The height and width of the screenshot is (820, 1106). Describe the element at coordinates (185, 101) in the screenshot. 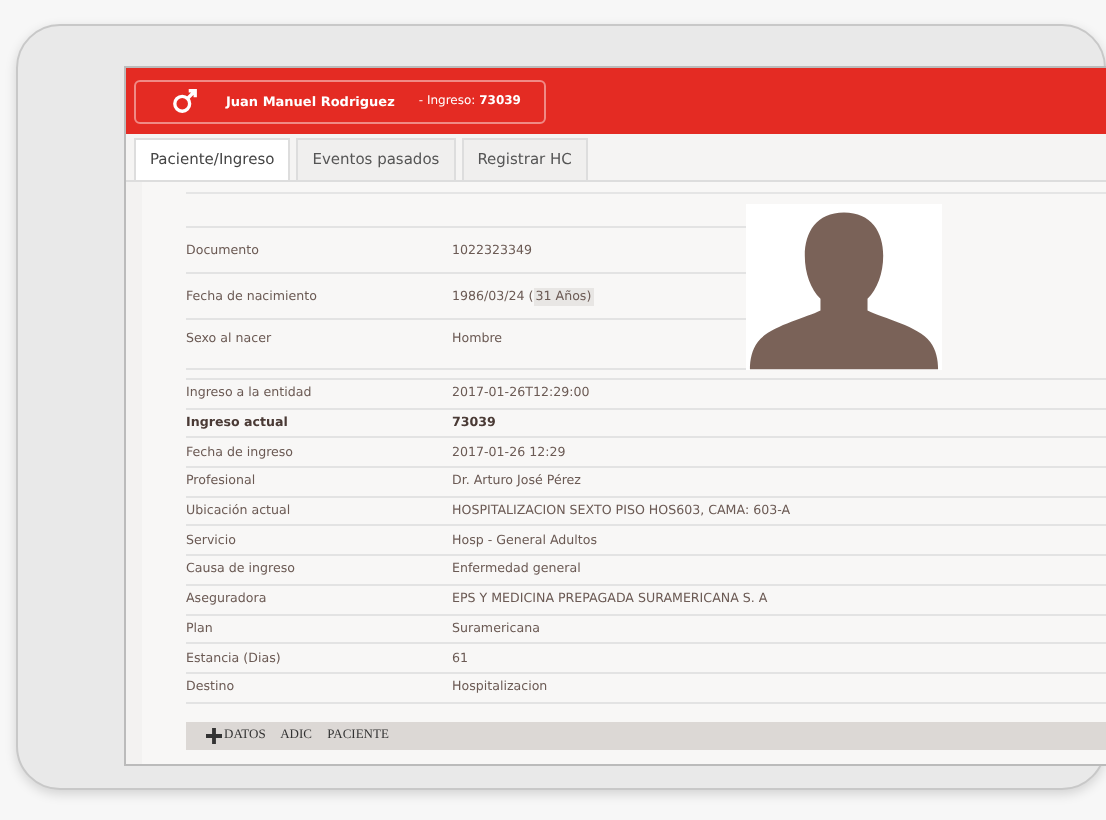

I see `male-symbol-icon` at that location.